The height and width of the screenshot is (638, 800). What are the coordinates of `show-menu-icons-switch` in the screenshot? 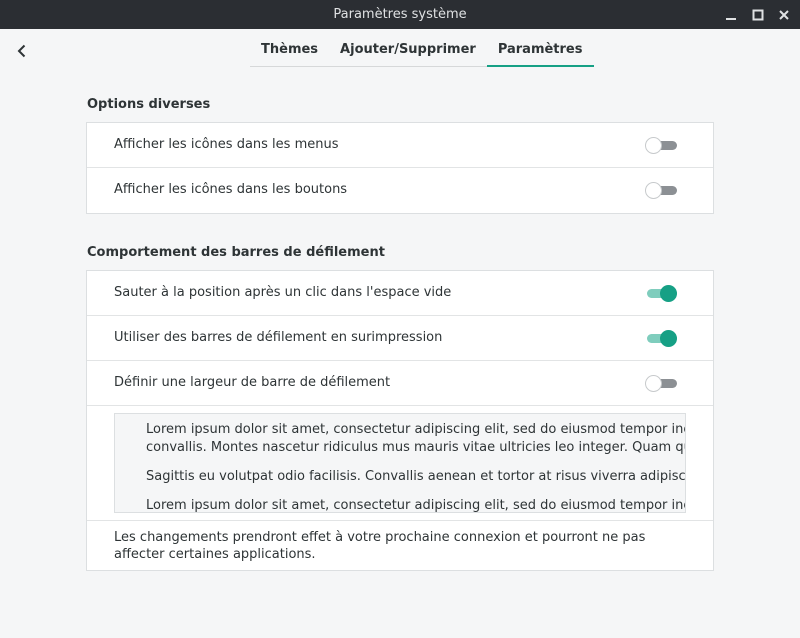 It's located at (661, 145).